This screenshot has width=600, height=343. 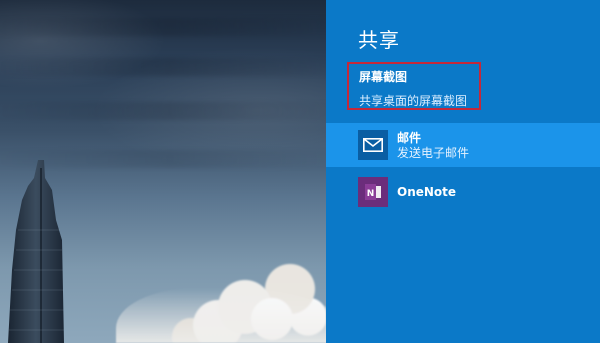 I want to click on app-text: OneNote, so click(x=426, y=192).